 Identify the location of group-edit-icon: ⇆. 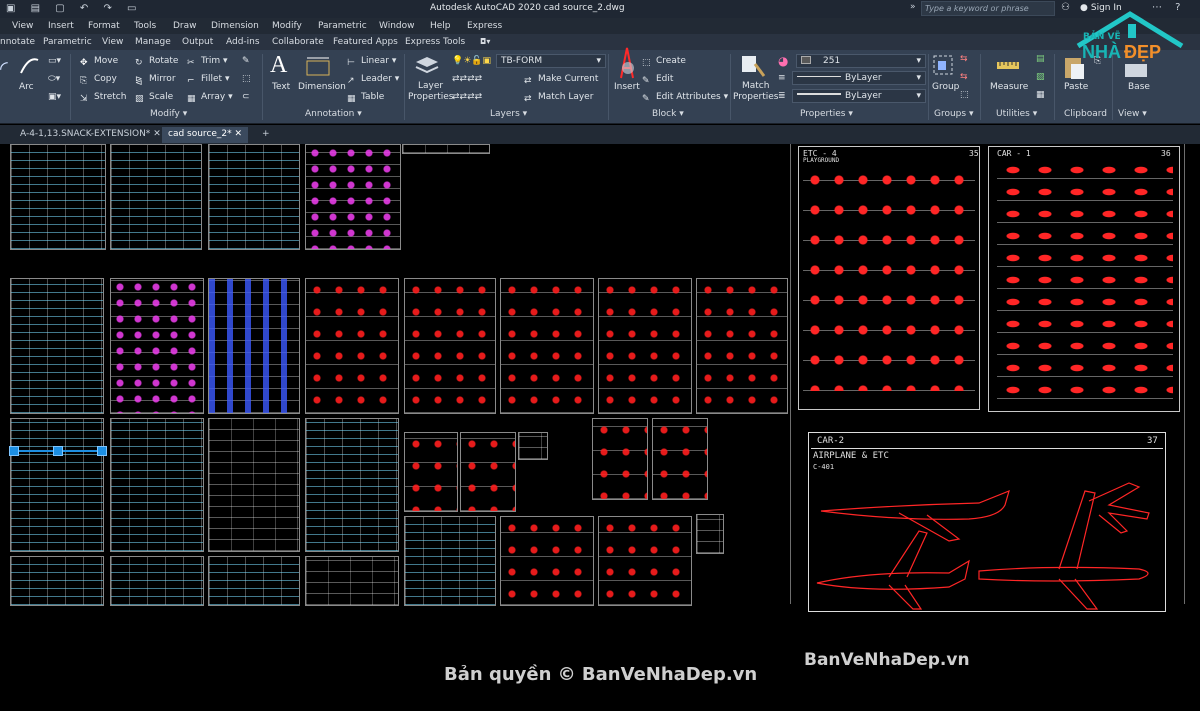
(964, 77).